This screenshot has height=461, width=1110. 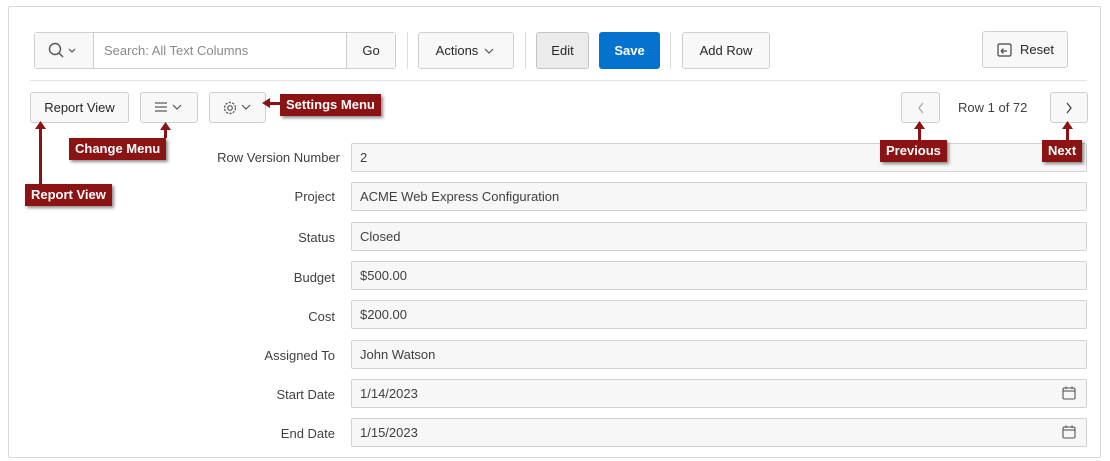 What do you see at coordinates (719, 196) in the screenshot?
I see `project-field: ACME Web Express Configuration` at bounding box center [719, 196].